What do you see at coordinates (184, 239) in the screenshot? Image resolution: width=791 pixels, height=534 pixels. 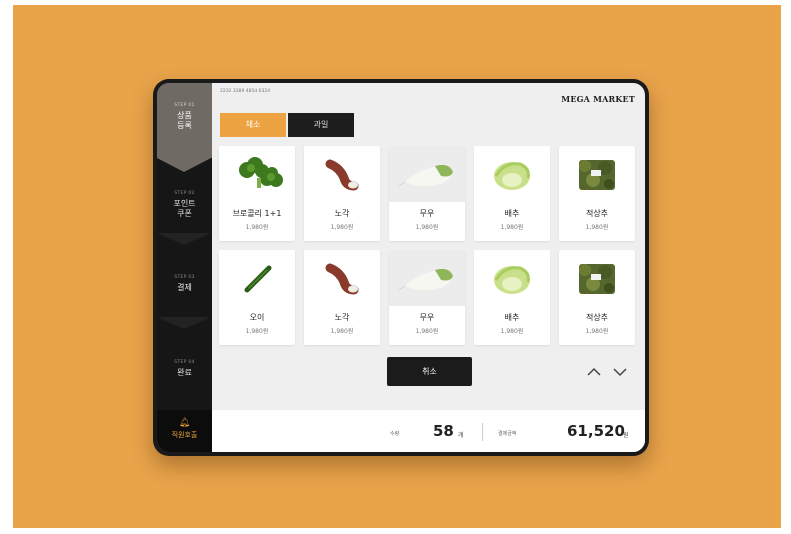 I see `step-2-arrow` at bounding box center [184, 239].